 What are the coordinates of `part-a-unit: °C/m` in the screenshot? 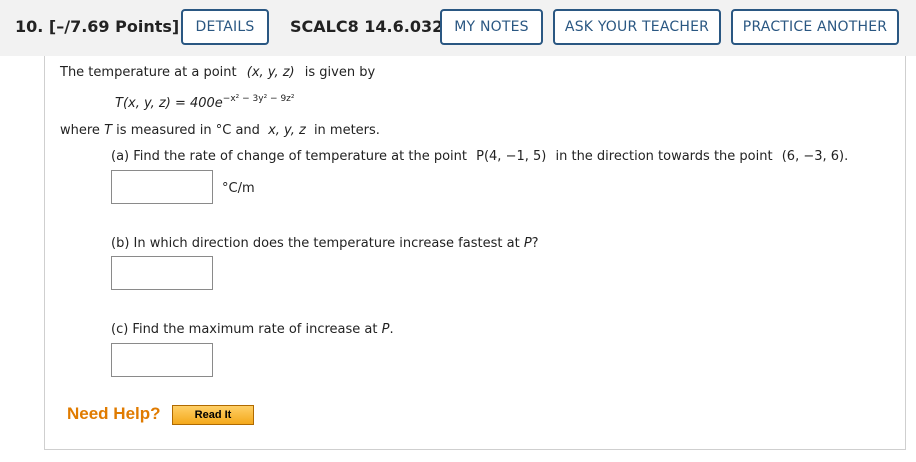 It's located at (238, 188).